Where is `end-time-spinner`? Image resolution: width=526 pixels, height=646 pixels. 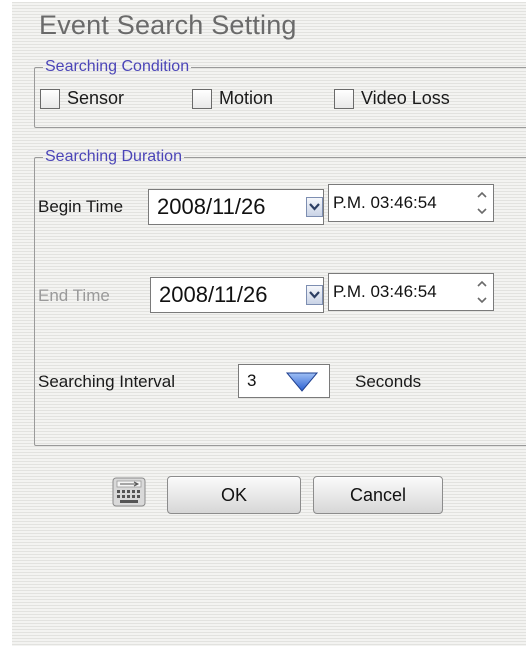 end-time-spinner is located at coordinates (482, 292).